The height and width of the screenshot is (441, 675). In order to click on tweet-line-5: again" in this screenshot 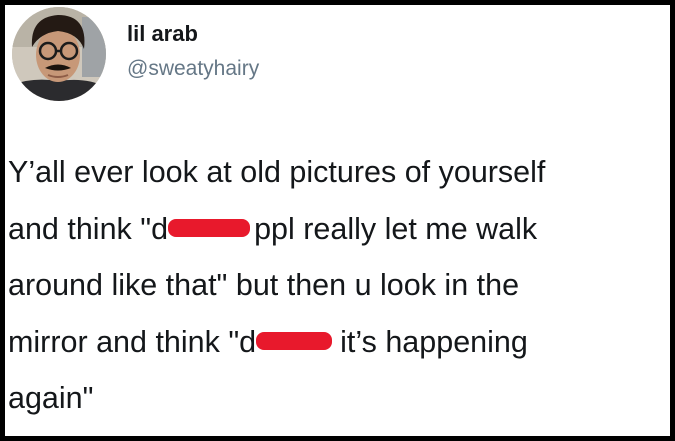, I will do `click(51, 398)`.